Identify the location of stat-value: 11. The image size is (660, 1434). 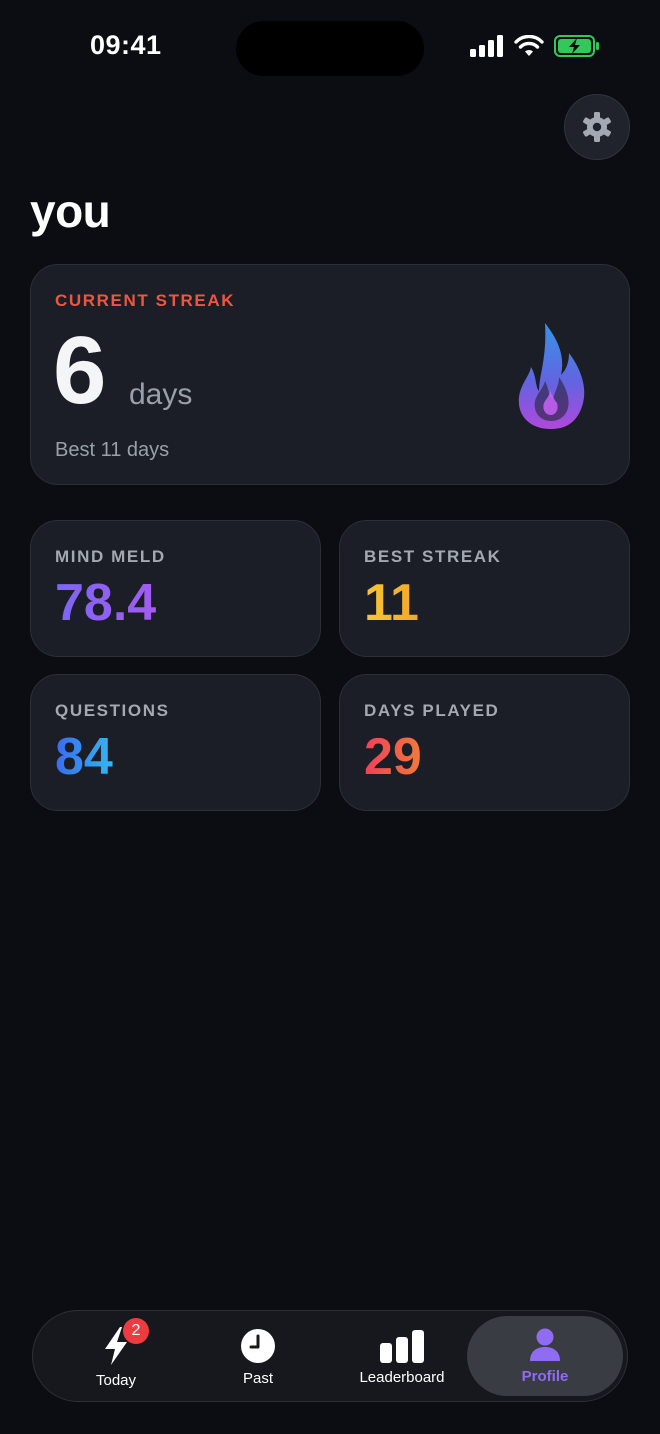
(391, 603).